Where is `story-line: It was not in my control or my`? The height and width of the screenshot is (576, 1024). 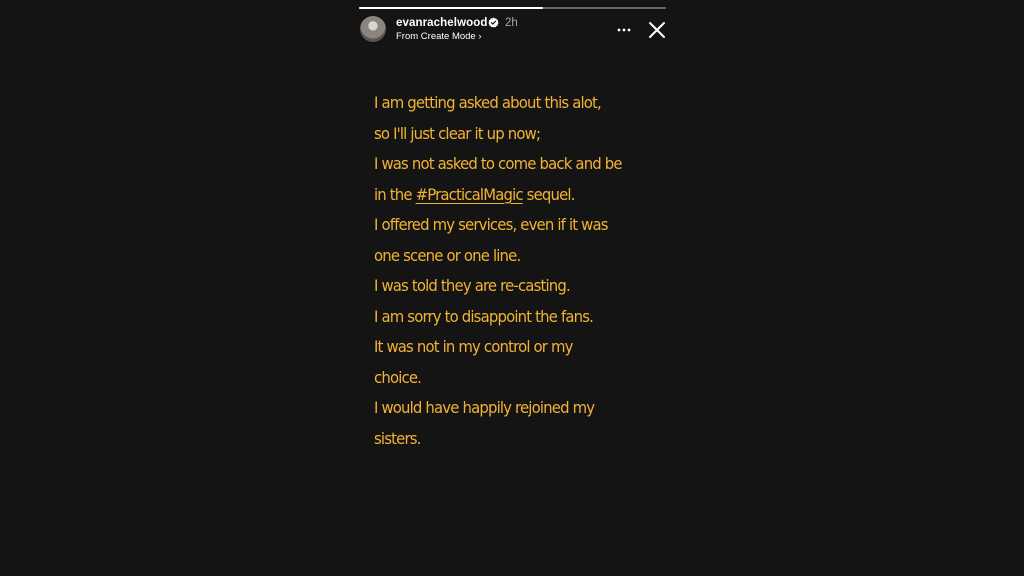
story-line: It was not in my control or my is located at coordinates (473, 346).